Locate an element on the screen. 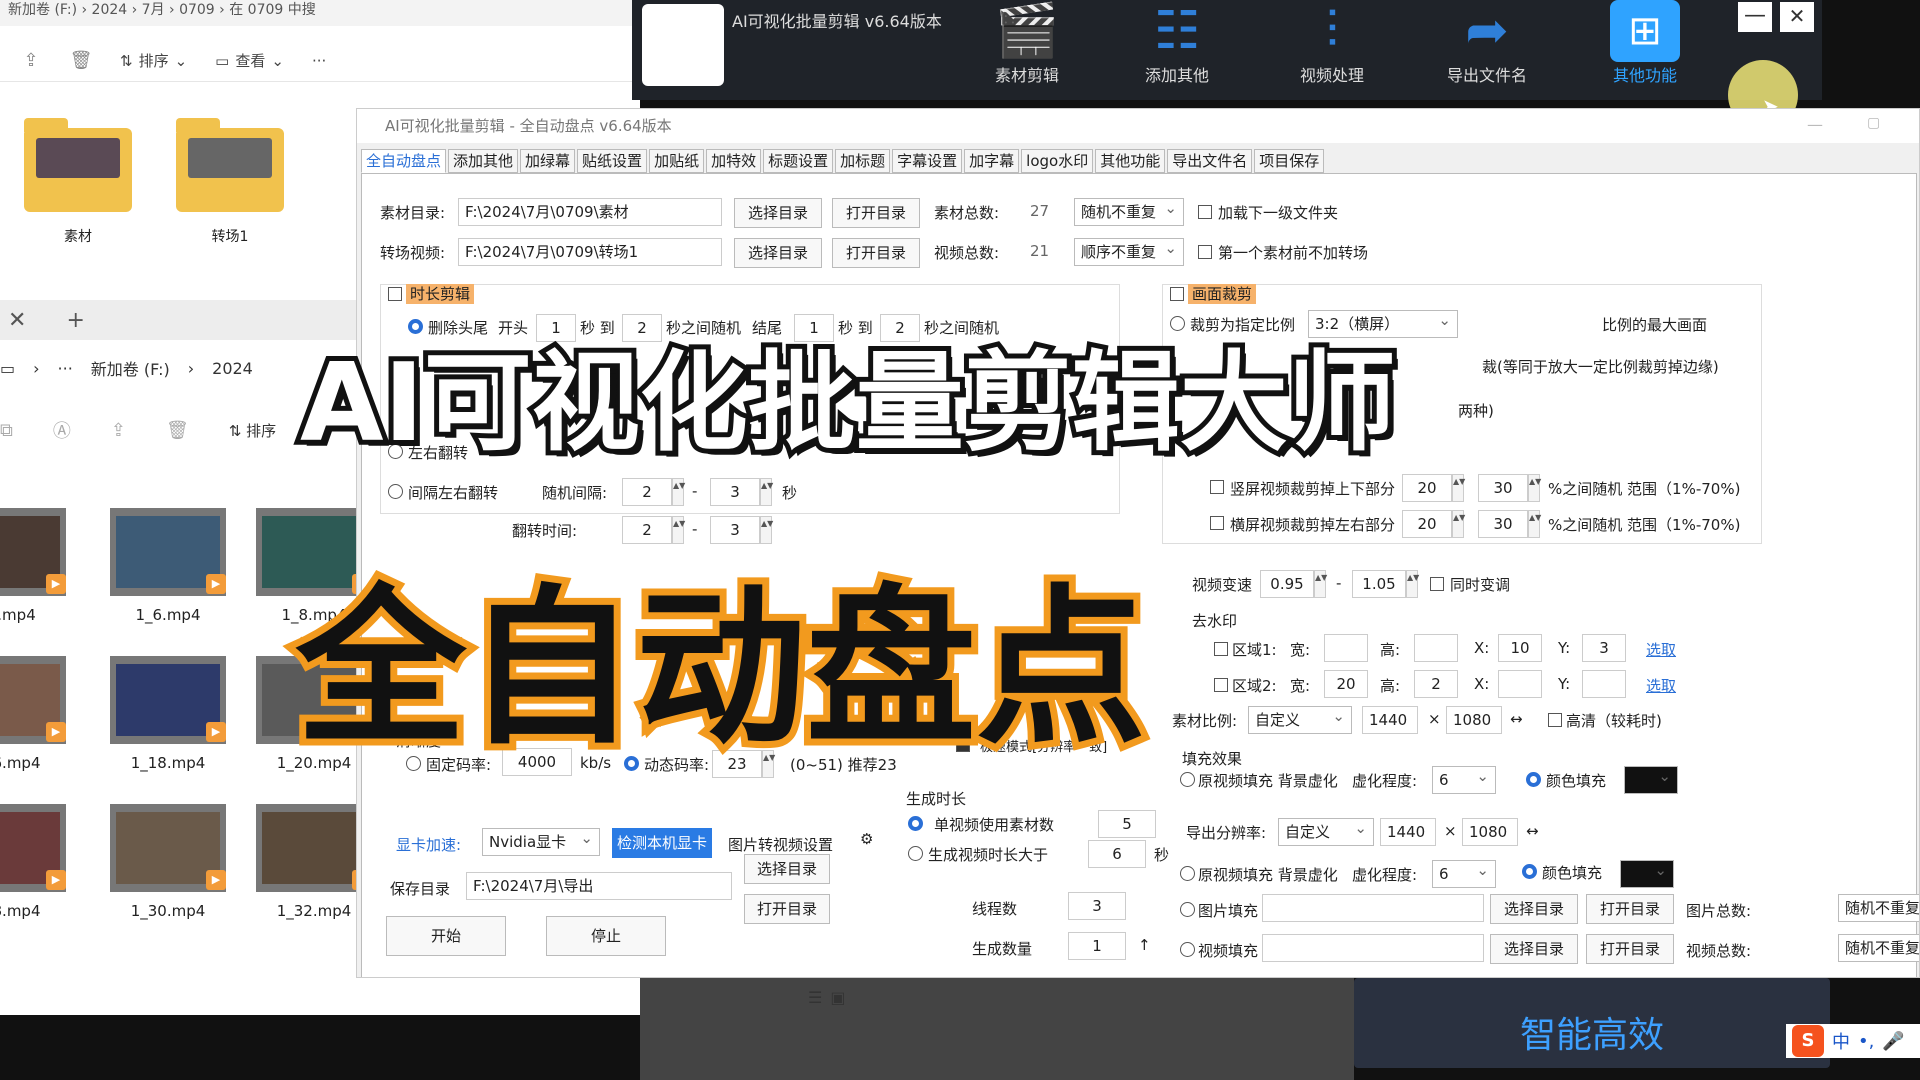 This screenshot has width=1920, height=1080. delete-icon: 🗑 is located at coordinates (81, 61).